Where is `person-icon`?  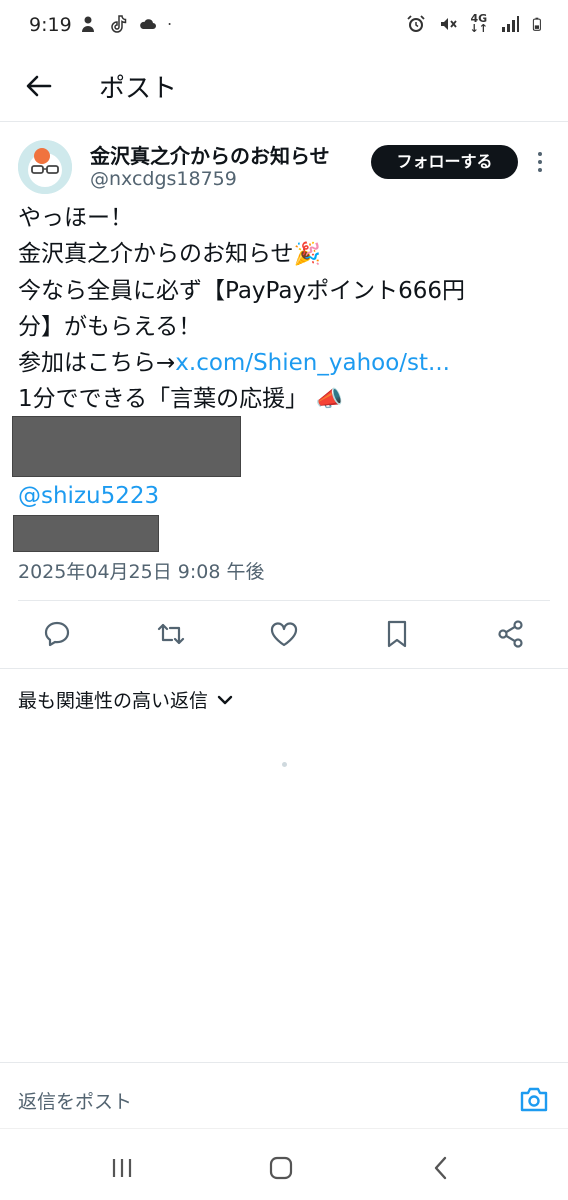 person-icon is located at coordinates (88, 24).